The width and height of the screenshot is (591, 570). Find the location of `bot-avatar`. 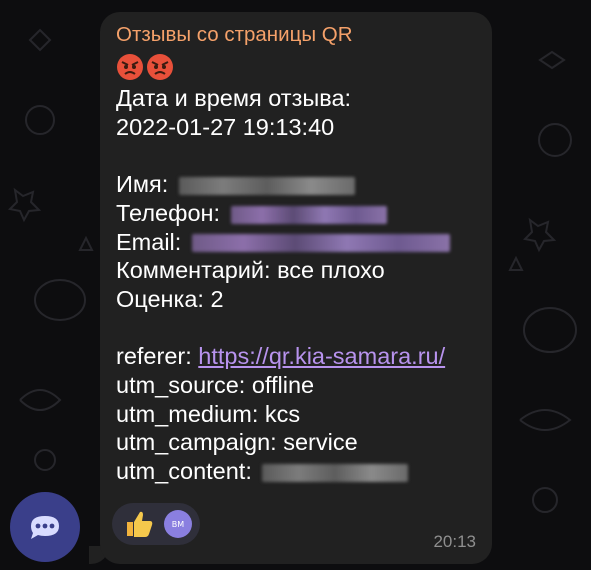

bot-avatar is located at coordinates (45, 527).